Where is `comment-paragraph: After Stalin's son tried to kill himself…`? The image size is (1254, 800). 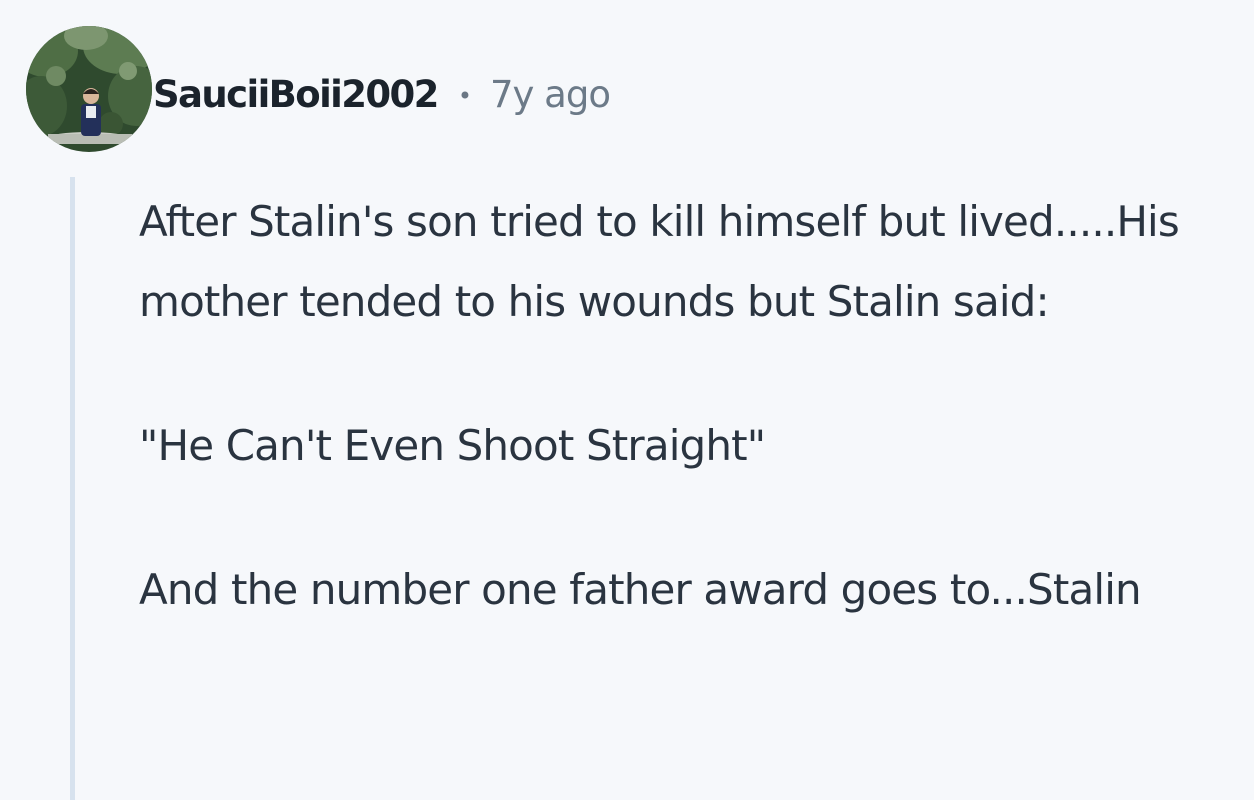
comment-paragraph: After Stalin's son tried to kill himself… is located at coordinates (659, 261).